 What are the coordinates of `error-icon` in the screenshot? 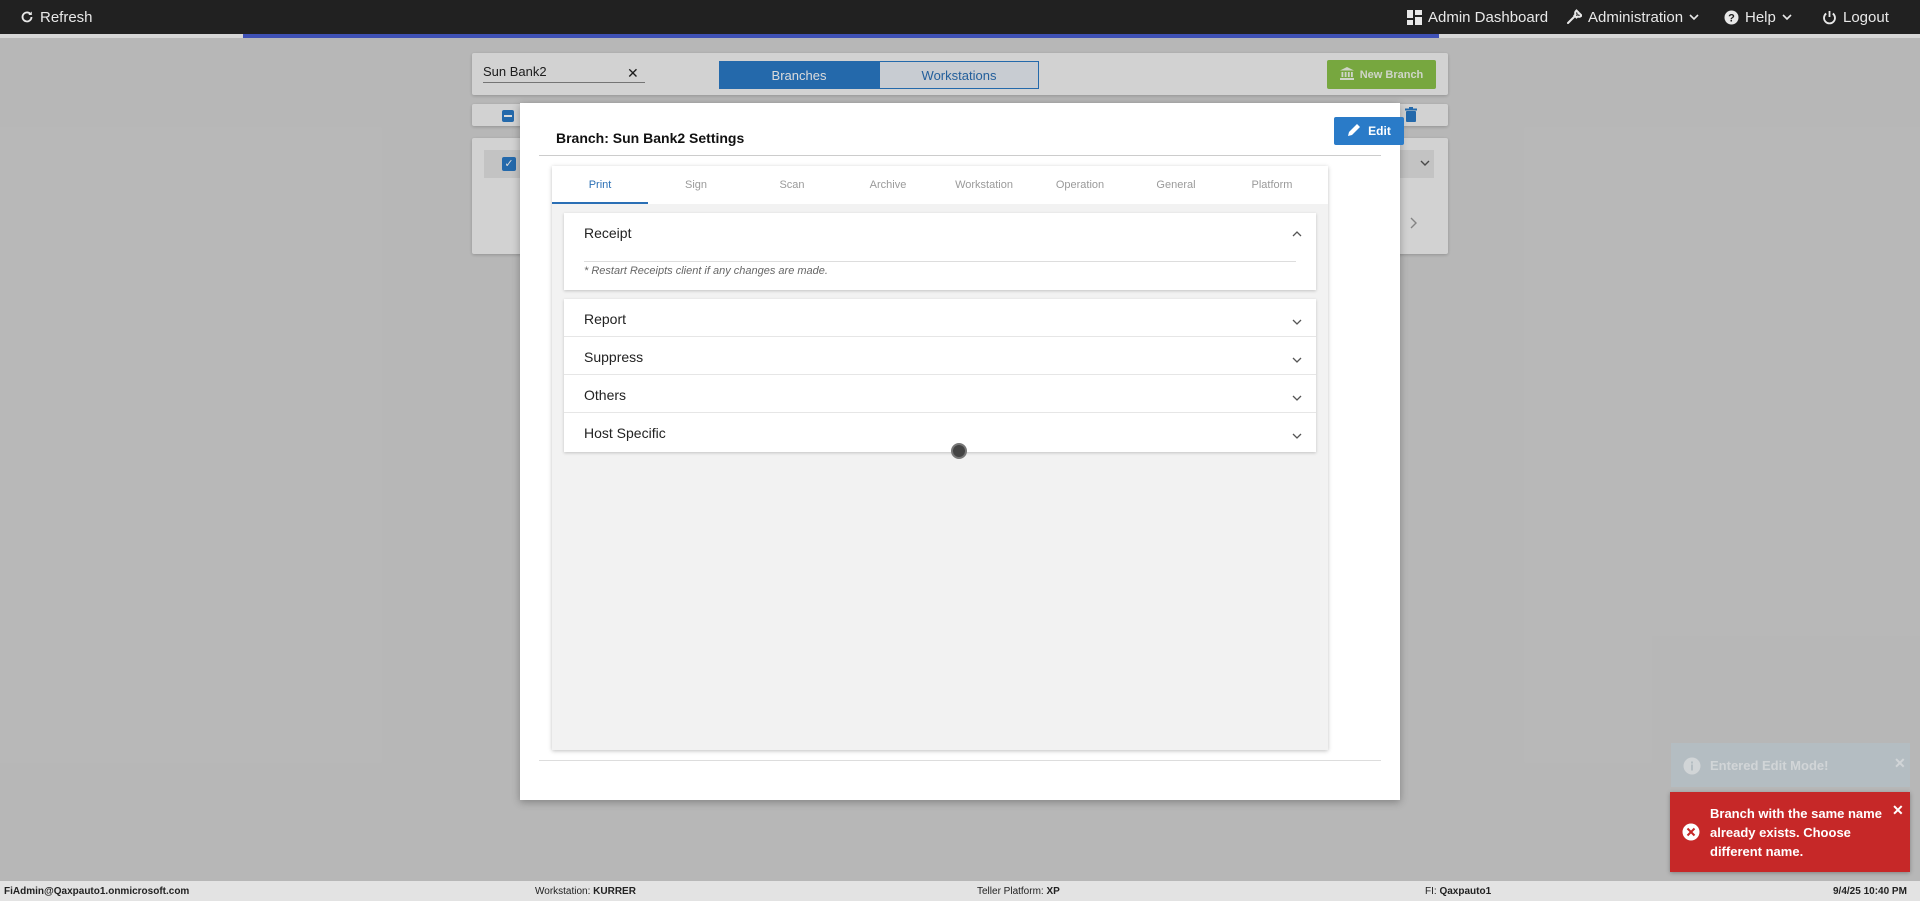 It's located at (1691, 834).